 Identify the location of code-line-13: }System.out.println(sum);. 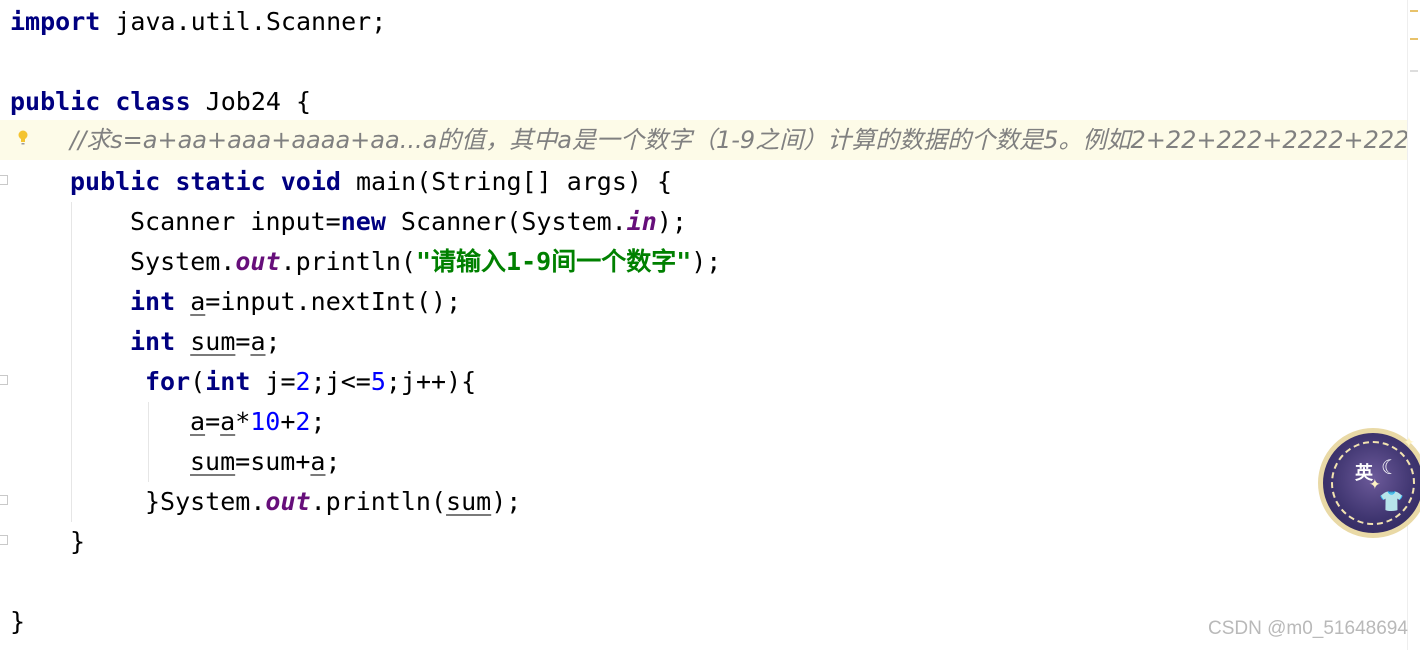
(333, 502).